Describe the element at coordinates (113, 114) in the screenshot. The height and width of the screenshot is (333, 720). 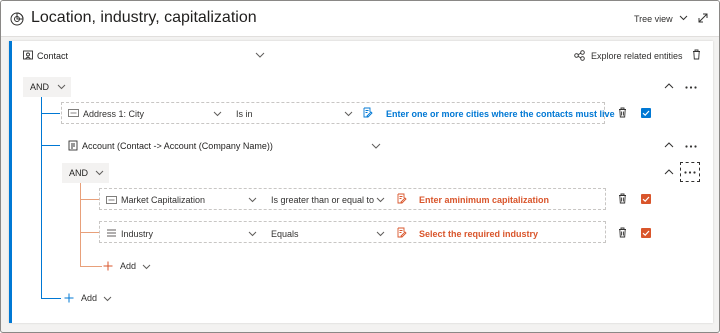
I see `field-selector: Address 1: City` at that location.